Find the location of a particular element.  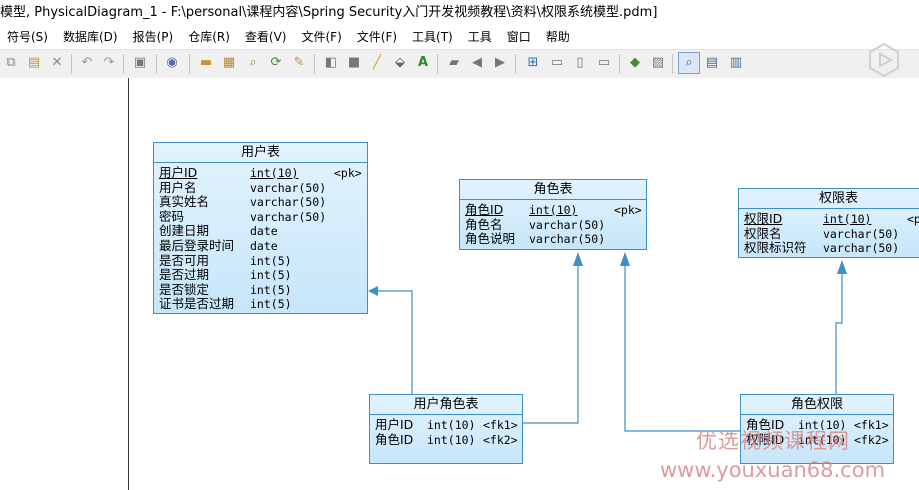

table-row: 角色说明 varchar(50) is located at coordinates (535, 239).